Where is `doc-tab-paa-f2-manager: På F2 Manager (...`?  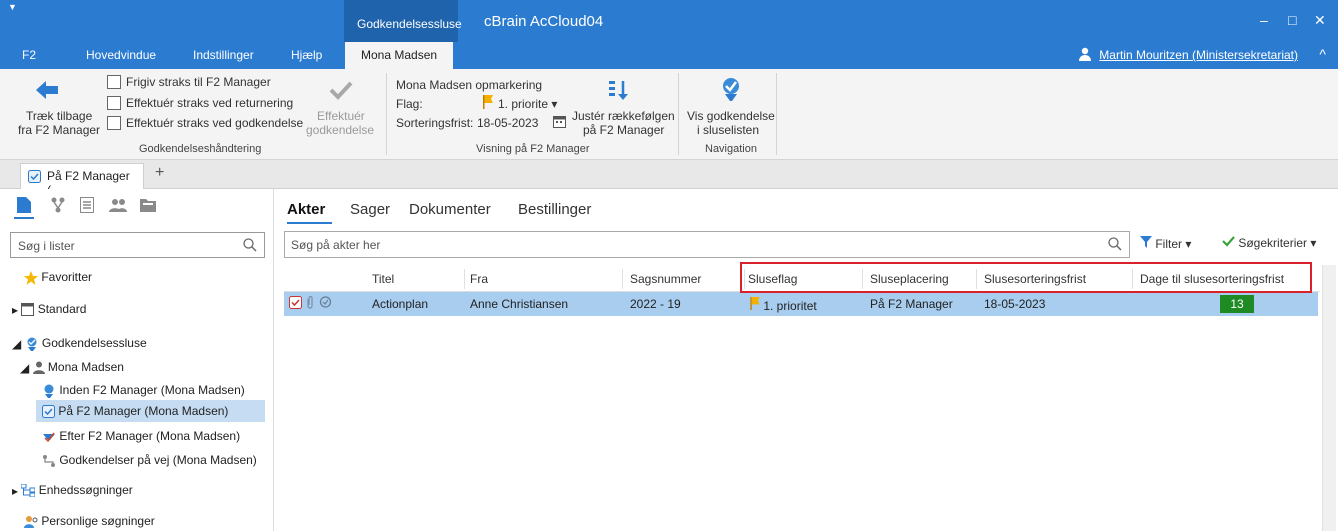 doc-tab-paa-f2-manager: På F2 Manager (... is located at coordinates (82, 180).